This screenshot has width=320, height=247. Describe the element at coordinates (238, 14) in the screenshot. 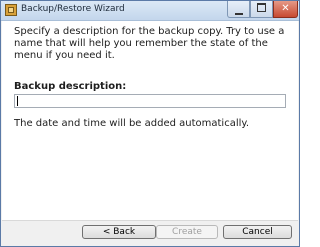

I see `minimize-icon` at that location.